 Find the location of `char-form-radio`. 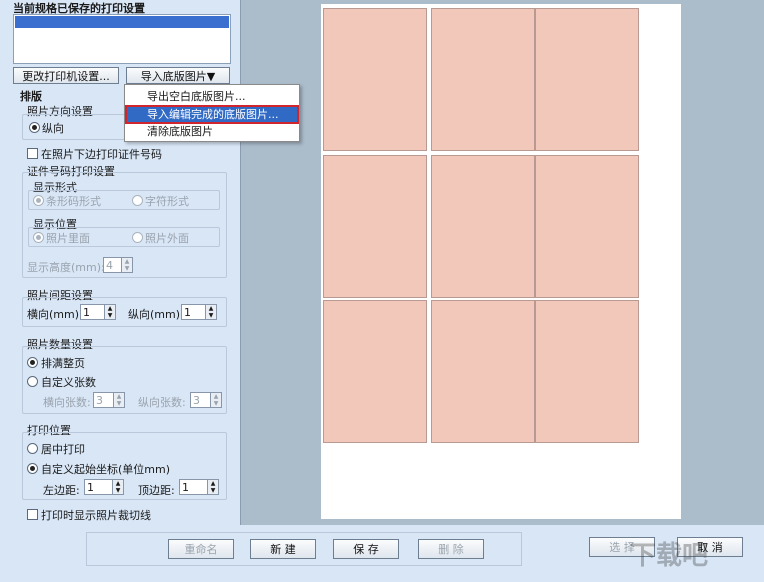

char-form-radio is located at coordinates (137, 200).